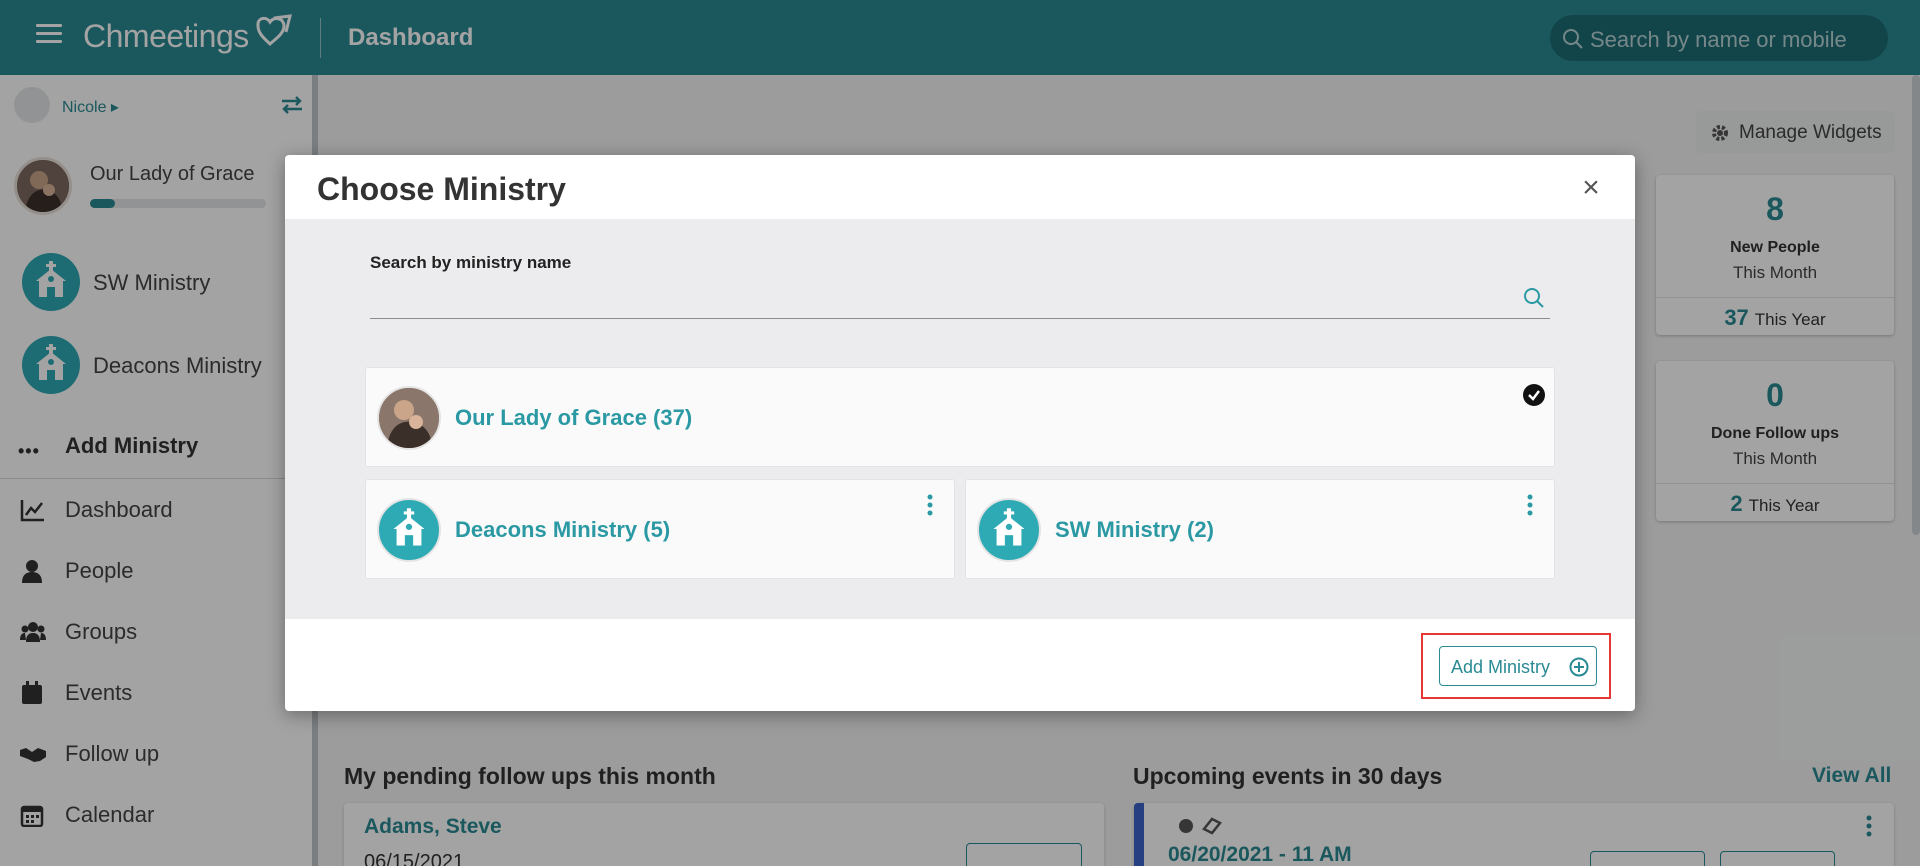 This screenshot has width=1920, height=866. I want to click on modal-title: Choose Ministry, so click(441, 189).